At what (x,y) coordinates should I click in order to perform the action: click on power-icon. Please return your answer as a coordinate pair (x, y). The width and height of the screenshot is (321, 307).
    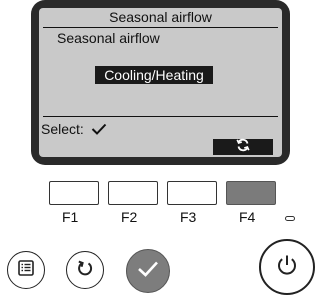
    Looking at the image, I should click on (287, 267).